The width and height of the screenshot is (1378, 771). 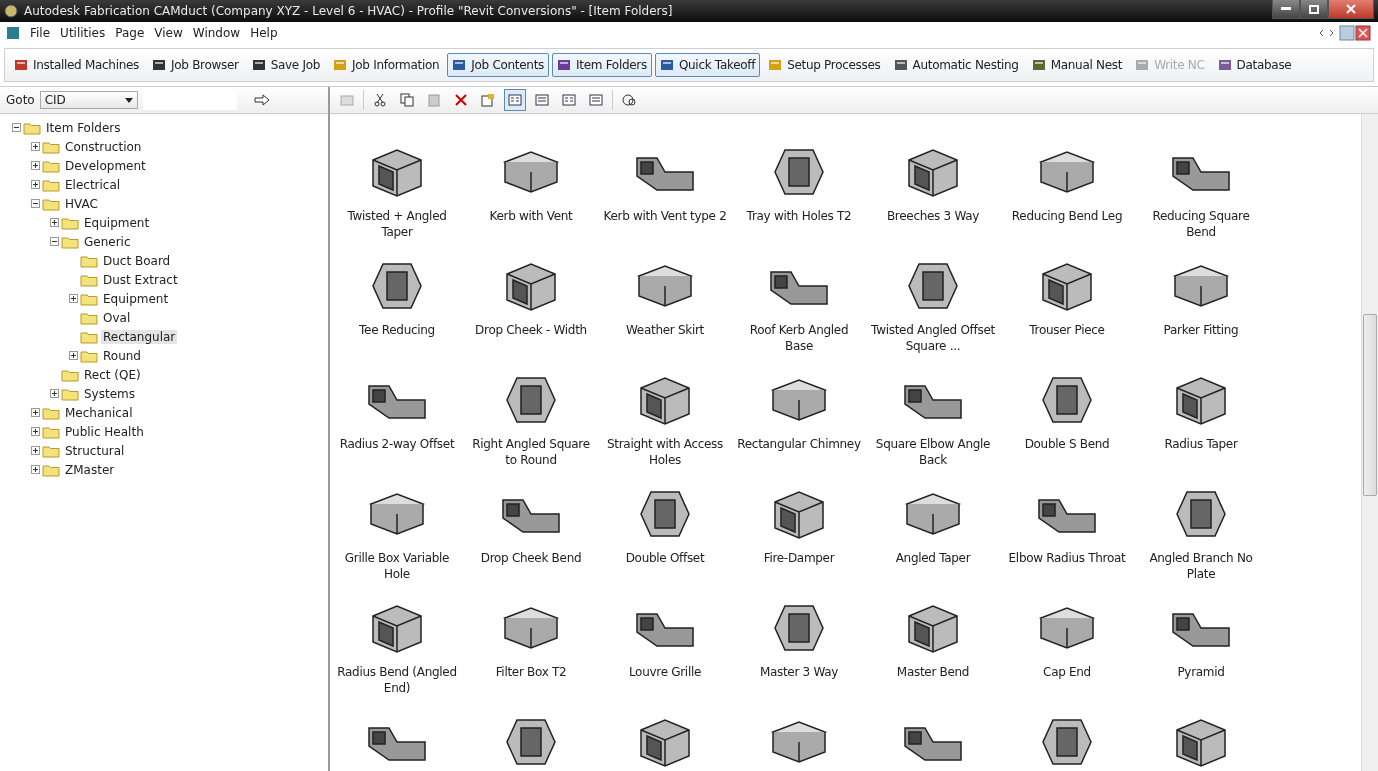 I want to click on tree-item: Rectangular, so click(x=139, y=336).